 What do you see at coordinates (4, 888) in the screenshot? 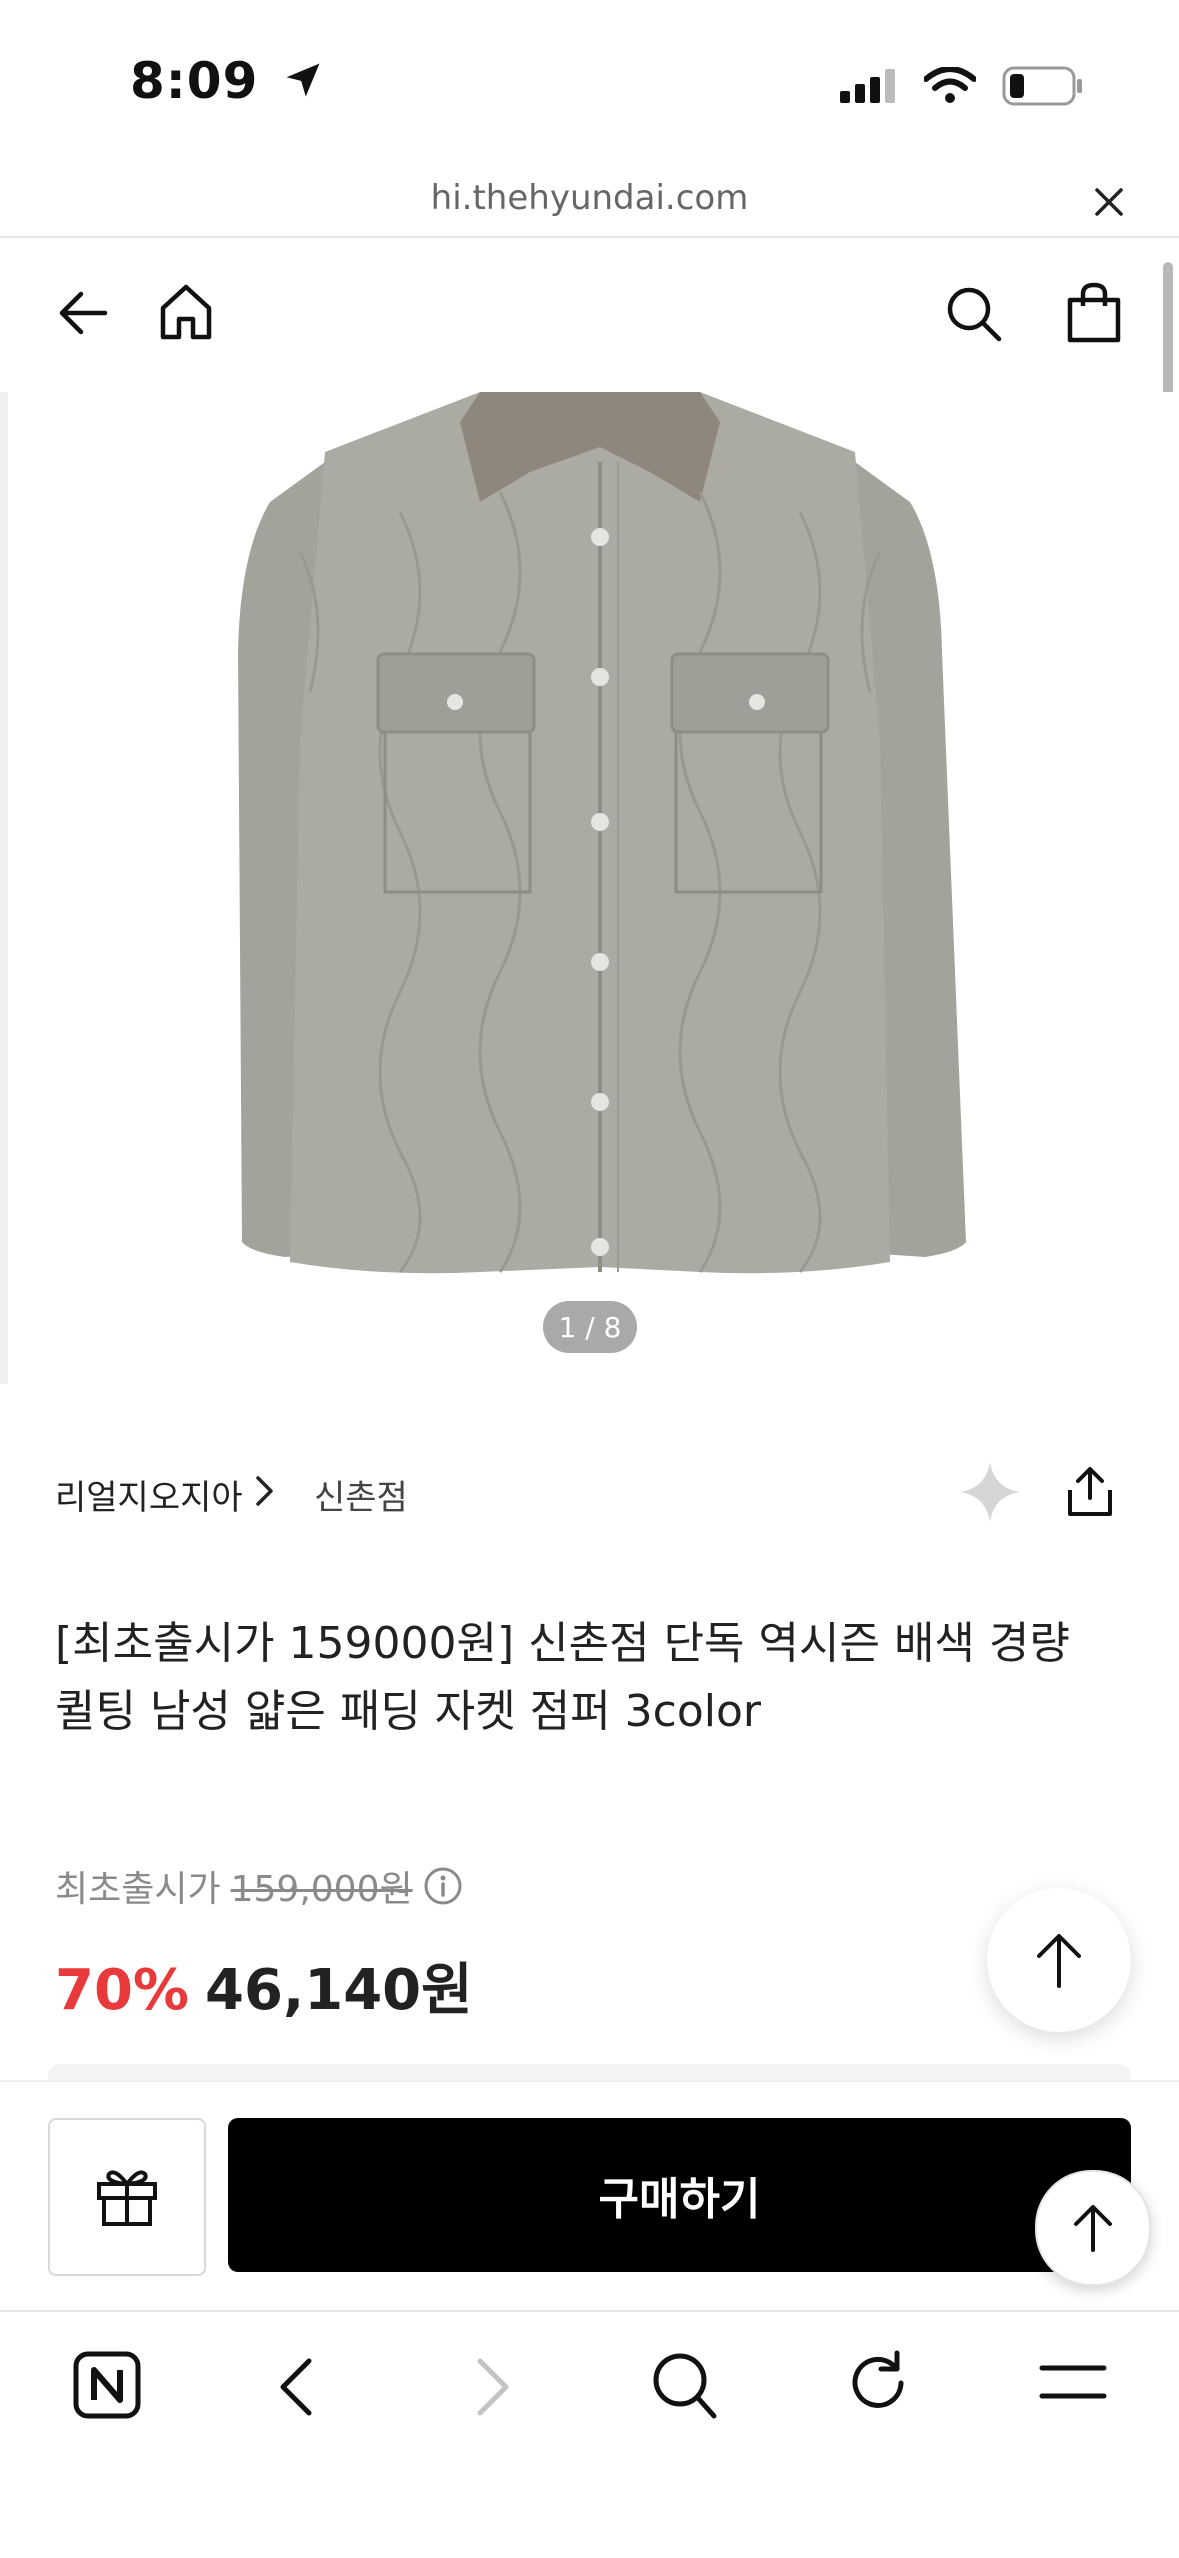
I see `image-edge` at bounding box center [4, 888].